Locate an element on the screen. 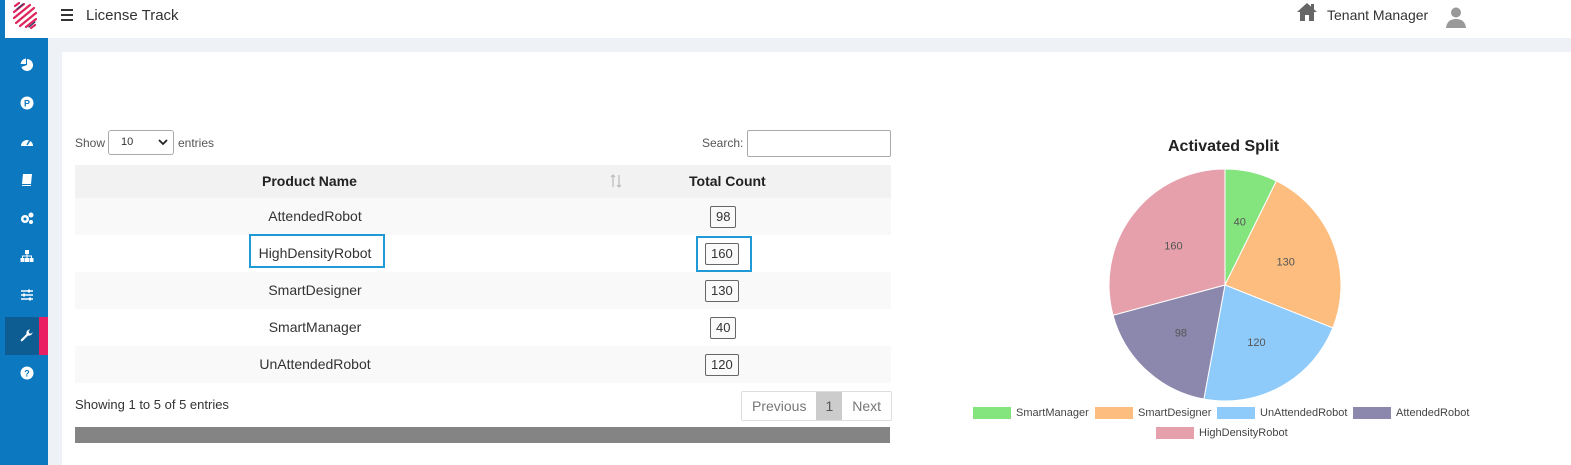 This screenshot has height=465, width=1571. sidebar-item-filters is located at coordinates (26, 295).